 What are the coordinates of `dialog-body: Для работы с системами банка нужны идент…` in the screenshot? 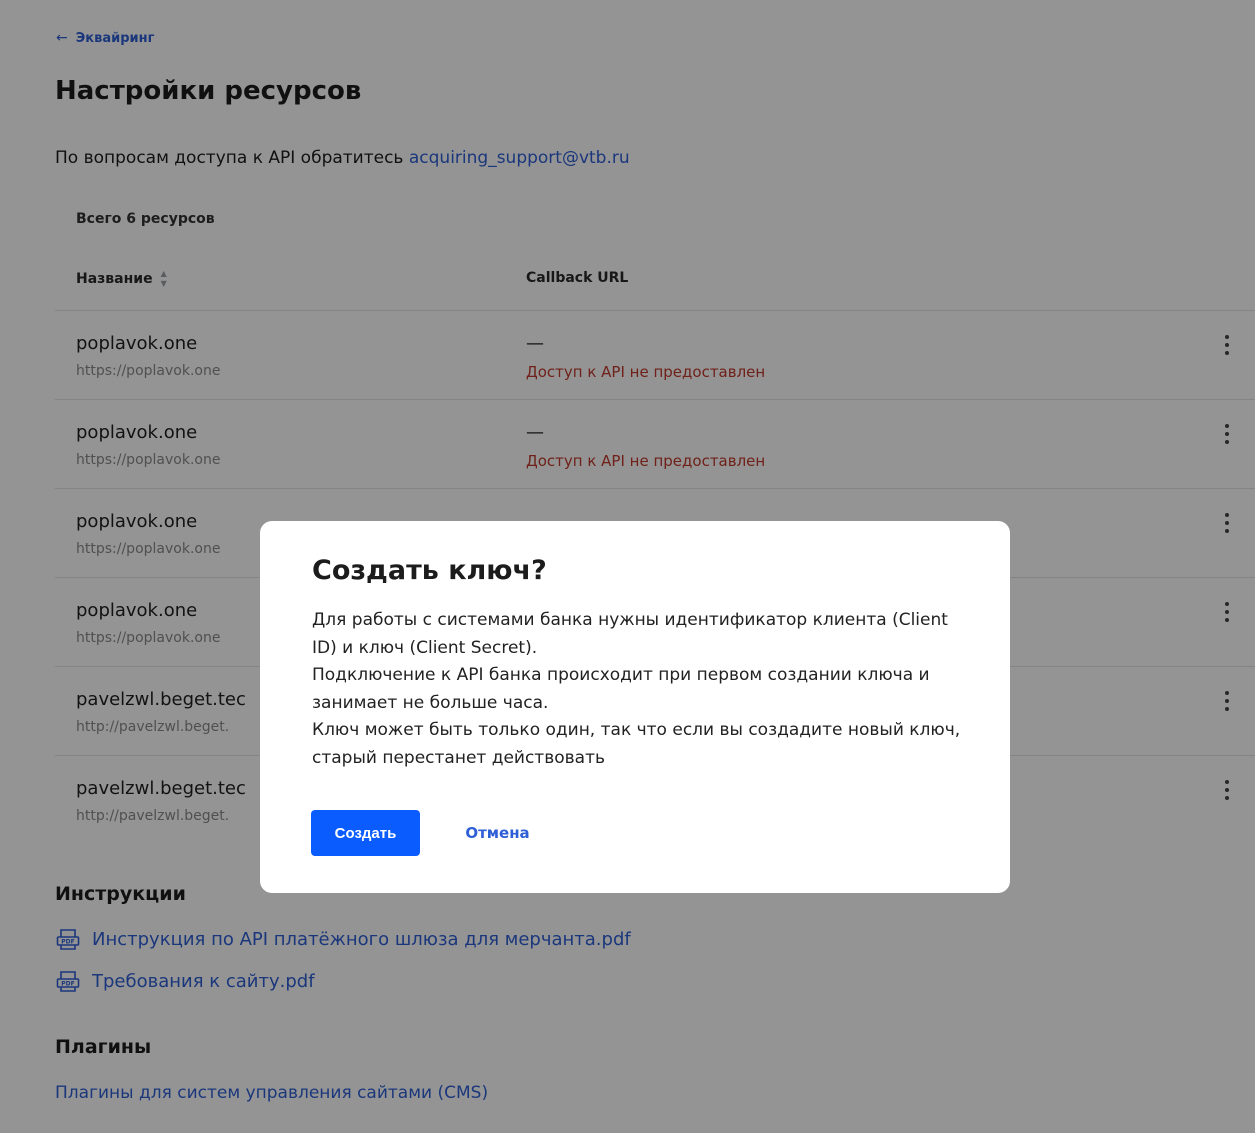 It's located at (642, 689).